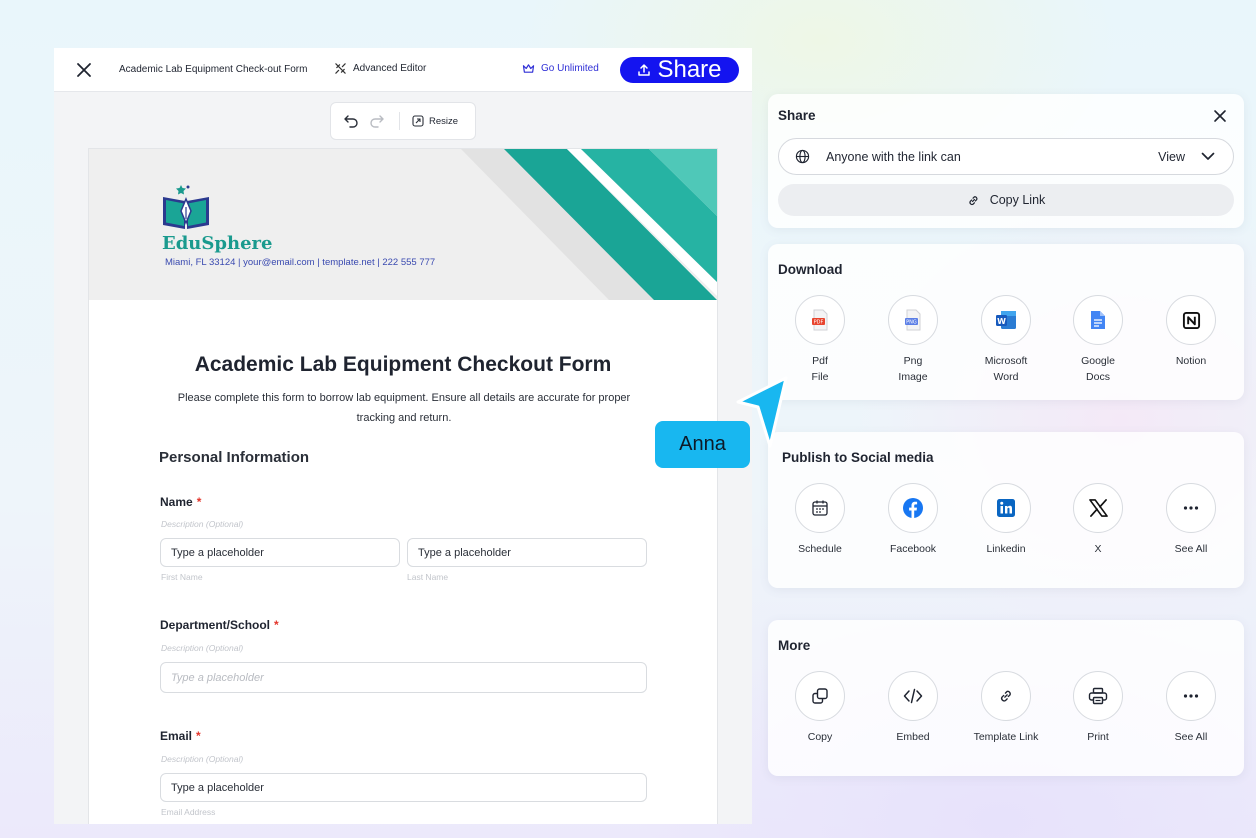 The image size is (1256, 838). Describe the element at coordinates (1171, 156) in the screenshot. I see `permission-value: View` at that location.